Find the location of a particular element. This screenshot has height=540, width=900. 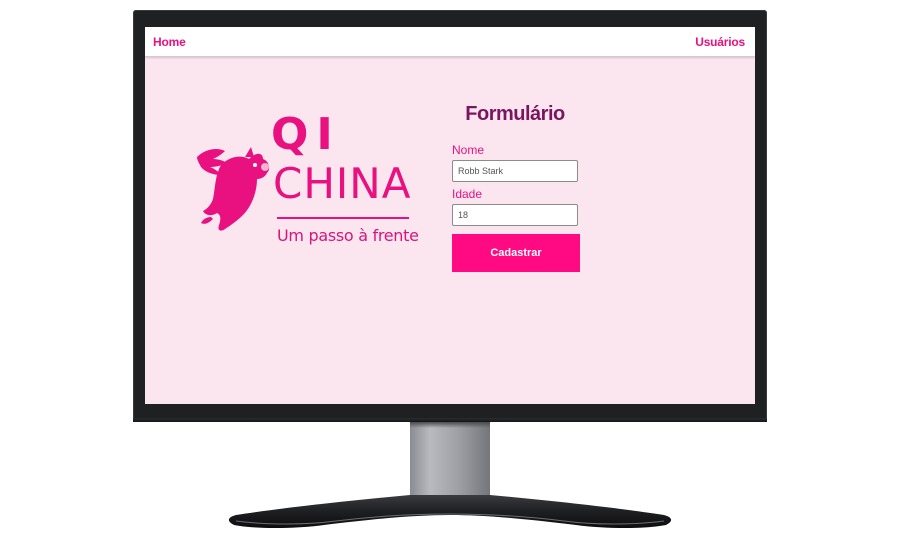

winged-pig-icon is located at coordinates (233, 189).